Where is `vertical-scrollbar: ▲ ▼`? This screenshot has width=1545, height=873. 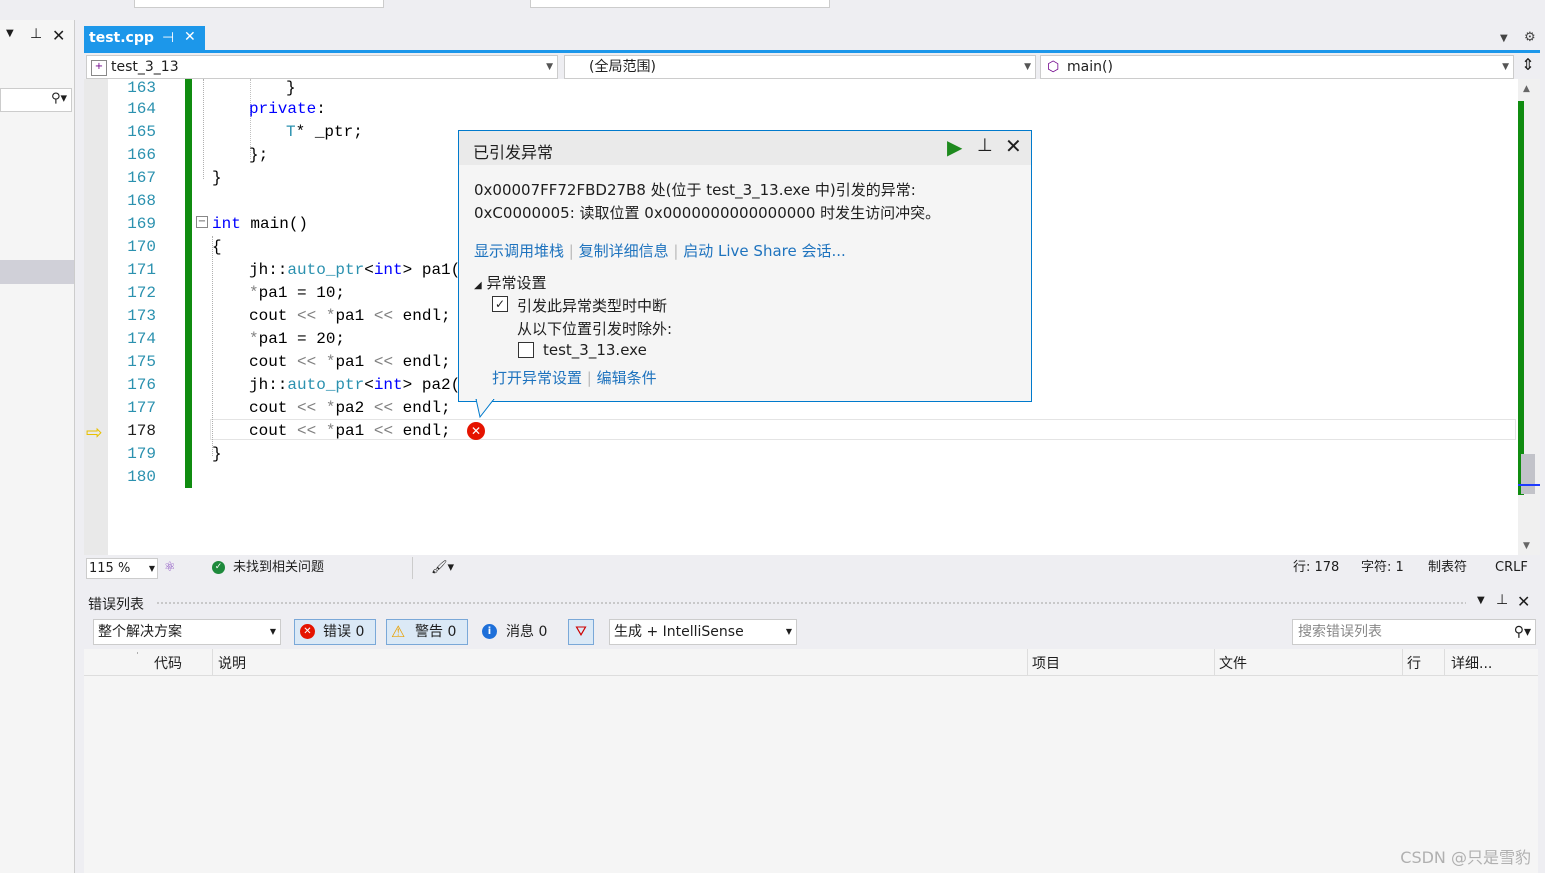 vertical-scrollbar: ▲ ▼ is located at coordinates (1529, 317).